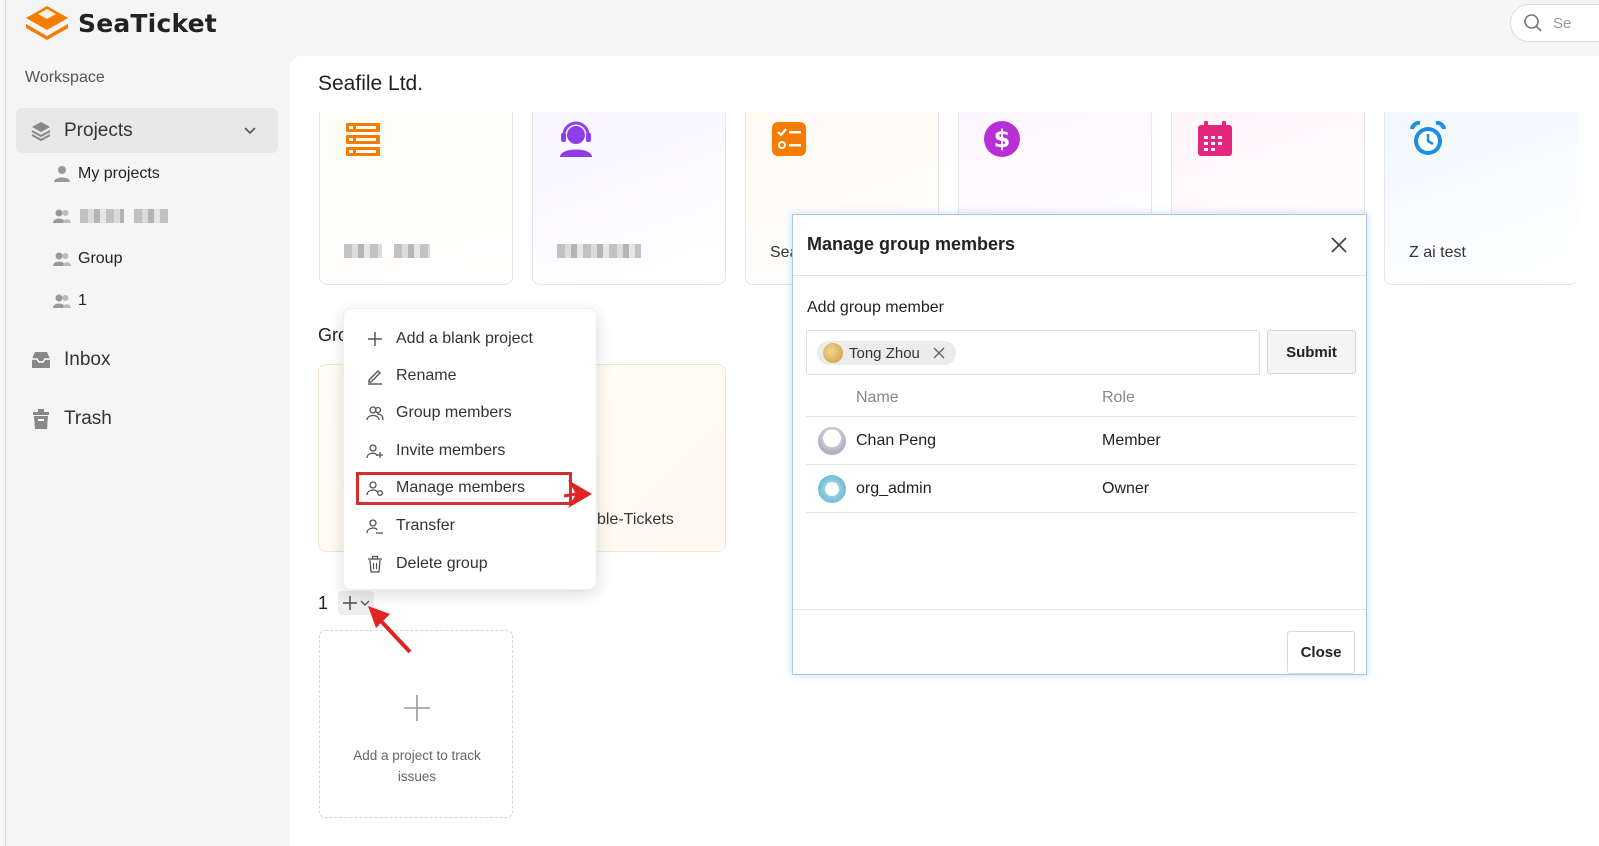 The width and height of the screenshot is (1599, 846). What do you see at coordinates (87, 359) in the screenshot?
I see `sidebar-item-label: Inbox` at bounding box center [87, 359].